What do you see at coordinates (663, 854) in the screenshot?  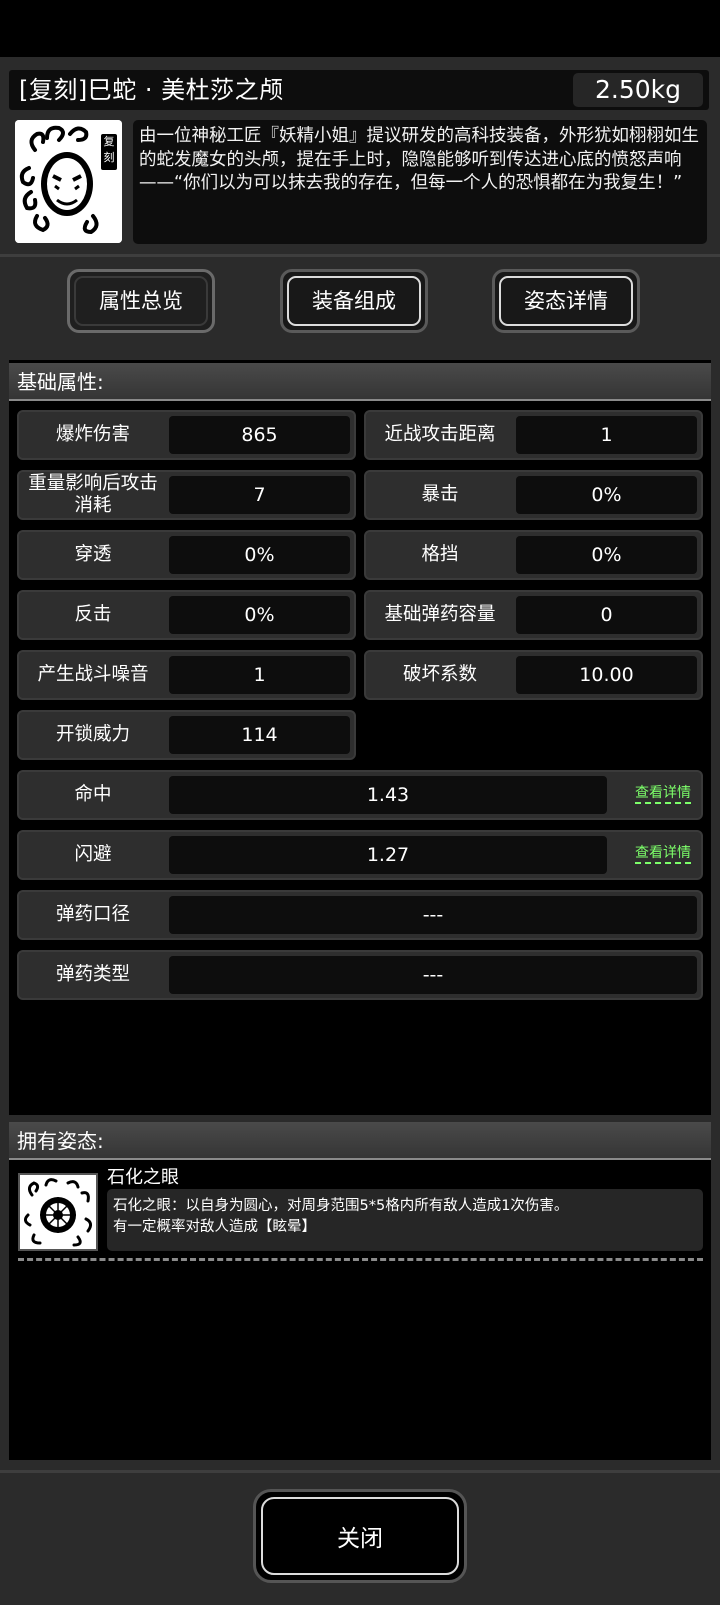 I see `evasion-detail-link: 查看详情` at bounding box center [663, 854].